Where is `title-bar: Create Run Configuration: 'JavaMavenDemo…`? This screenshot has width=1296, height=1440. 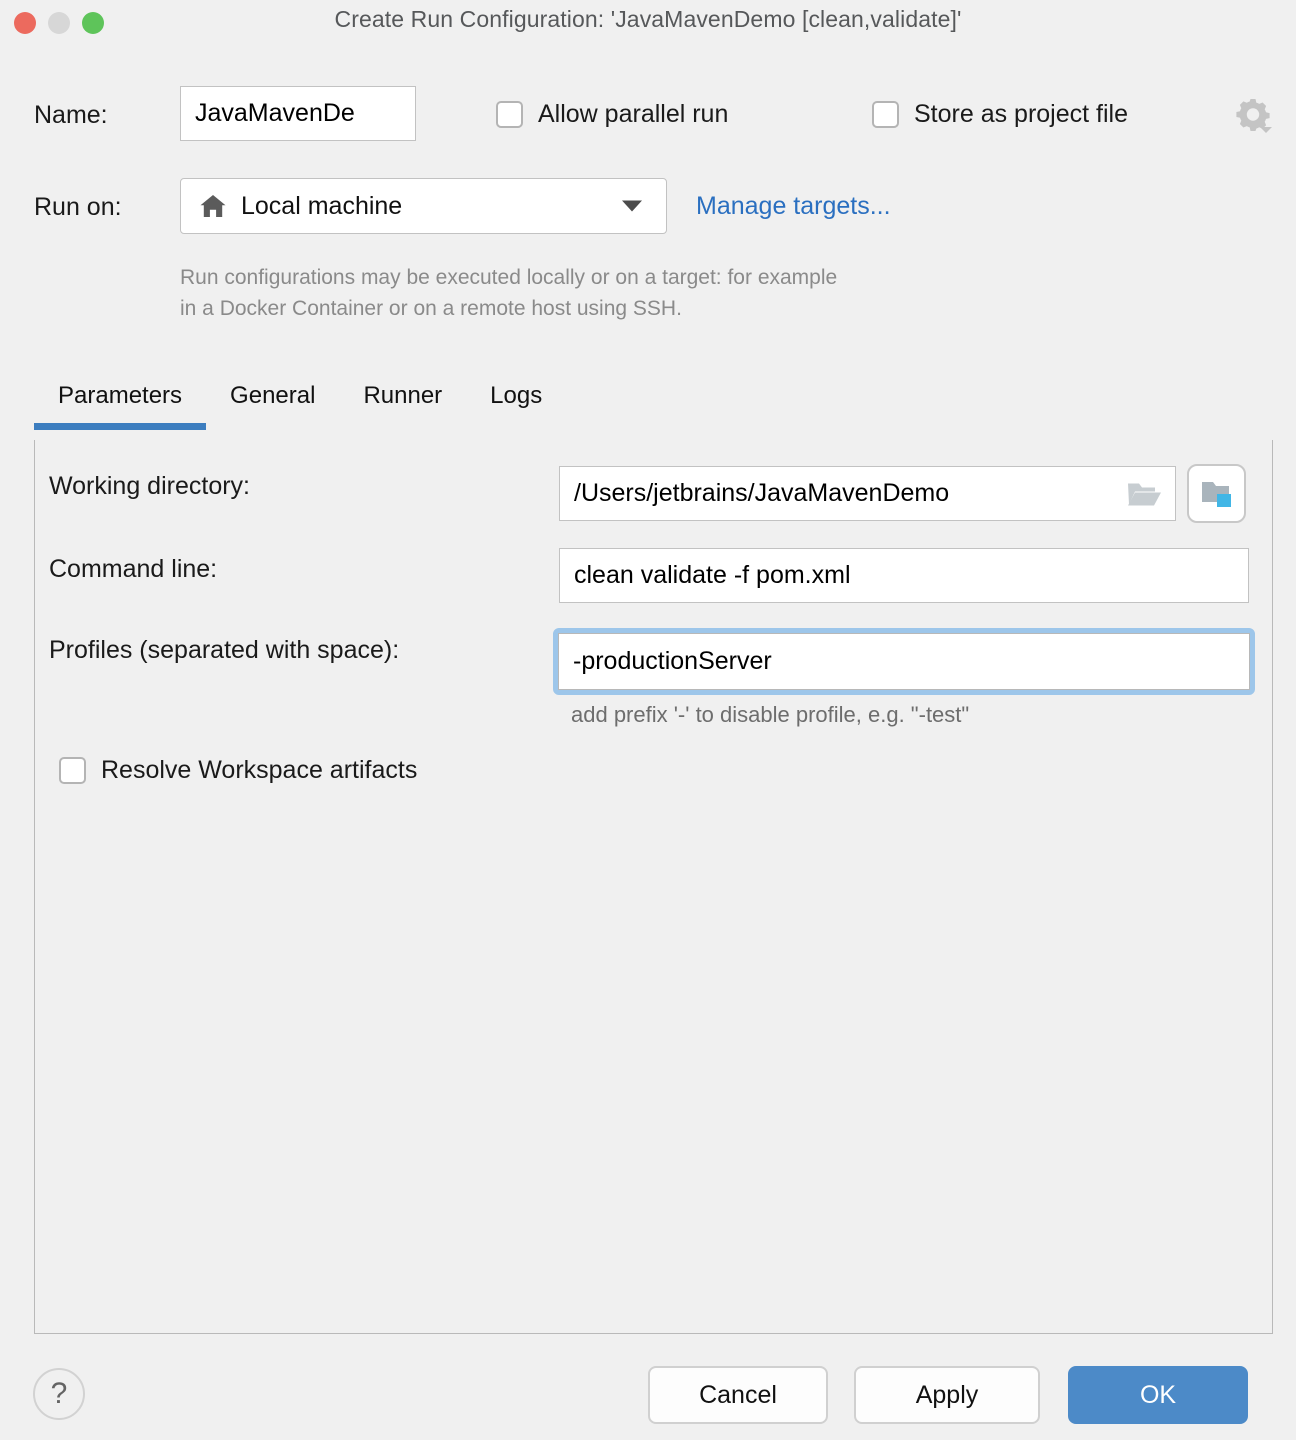 title-bar: Create Run Configuration: 'JavaMavenDemo… is located at coordinates (648, 26).